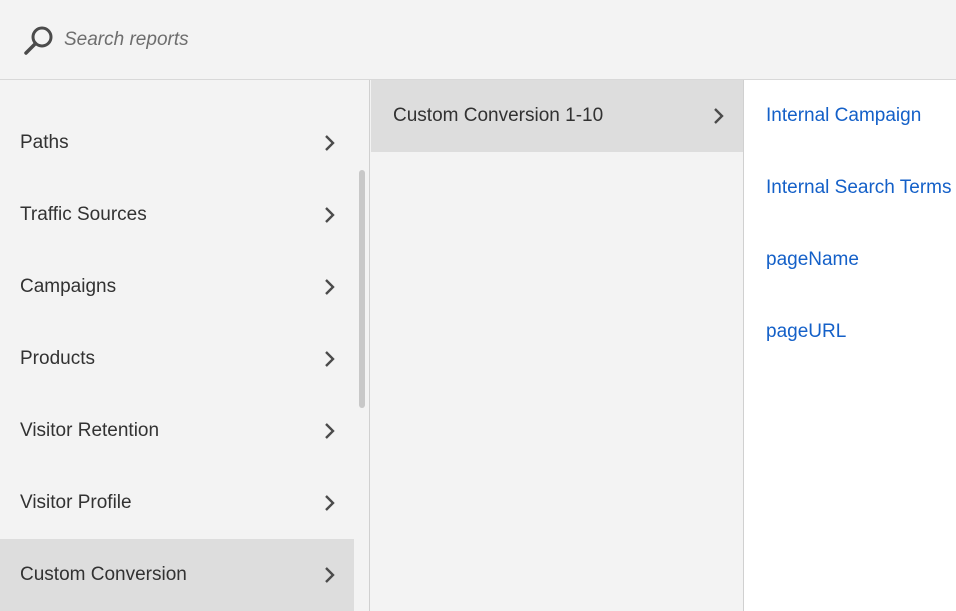 The height and width of the screenshot is (611, 956). What do you see at coordinates (177, 287) in the screenshot?
I see `menu-item-campaigns: Campaigns` at bounding box center [177, 287].